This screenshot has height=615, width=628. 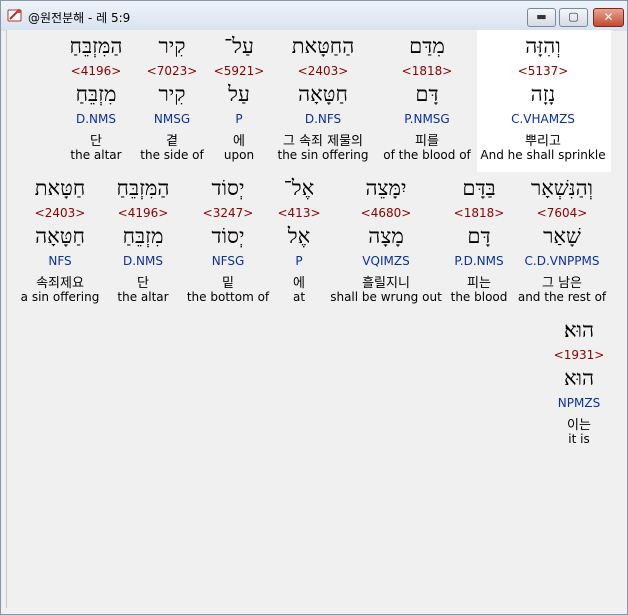 What do you see at coordinates (579, 355) in the screenshot?
I see `strong-number: <1931>` at bounding box center [579, 355].